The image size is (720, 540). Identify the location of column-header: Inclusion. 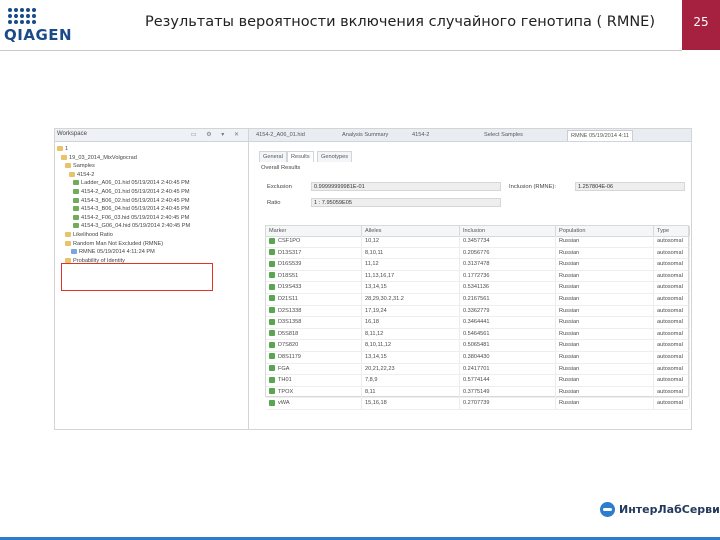
(508, 231).